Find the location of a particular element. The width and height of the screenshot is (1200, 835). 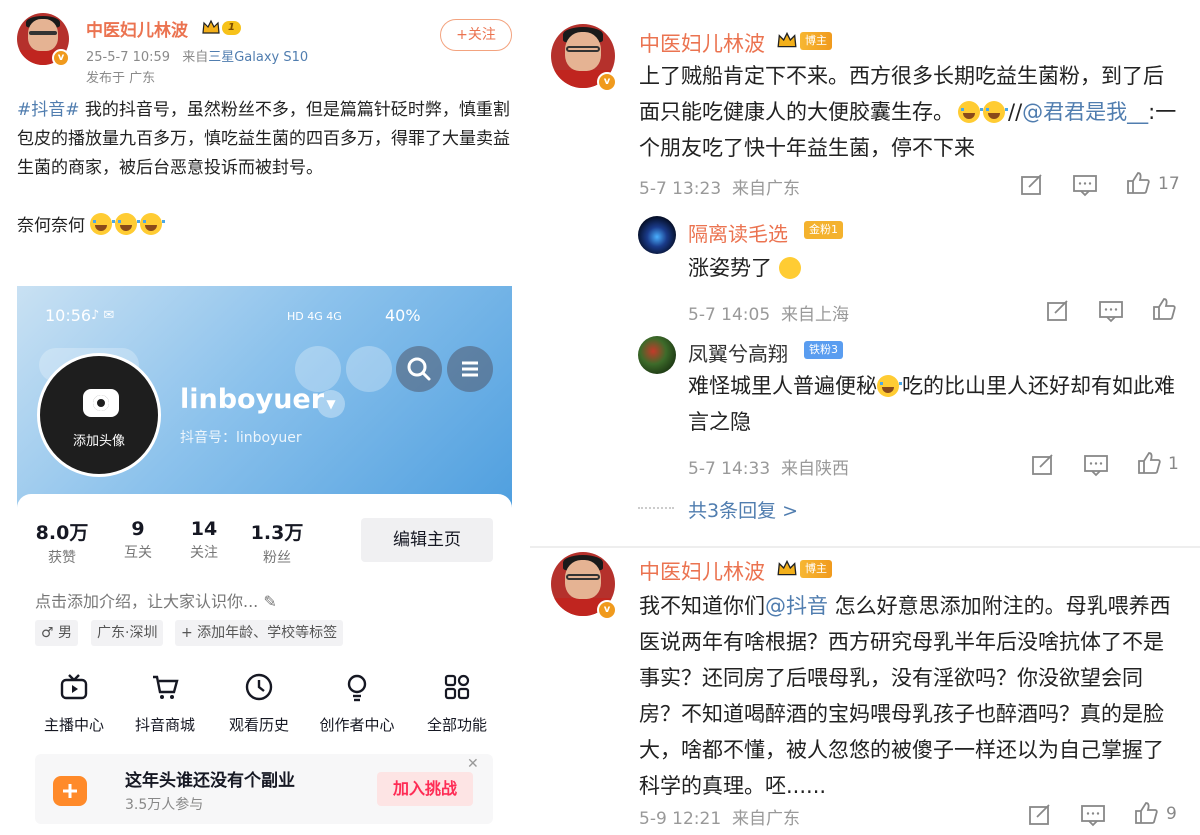

stat-likes: 8.0万 获赞 is located at coordinates (62, 542).